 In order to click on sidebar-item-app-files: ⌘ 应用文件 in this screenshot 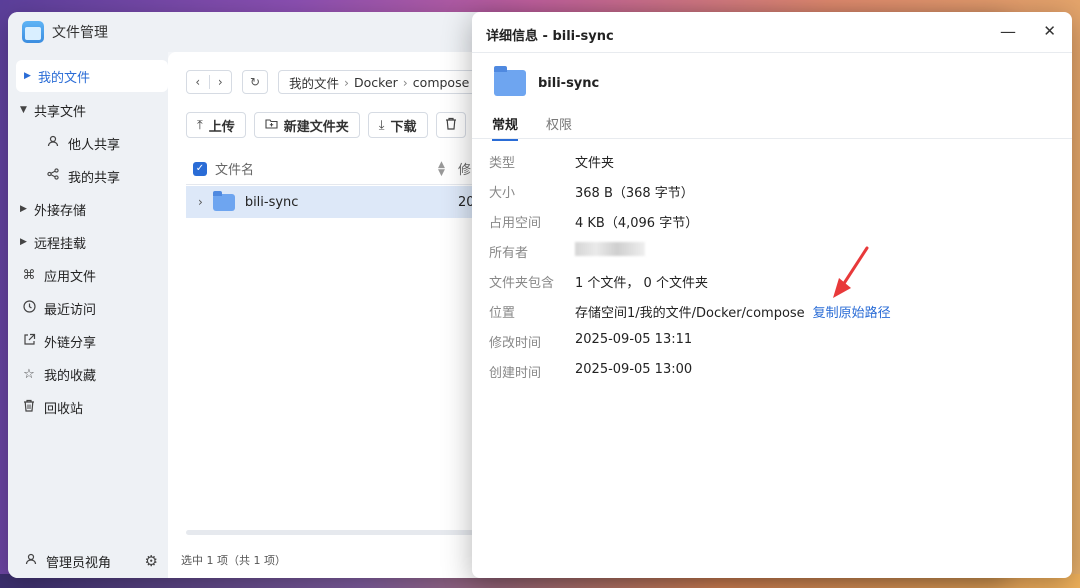, I will do `click(88, 275)`.